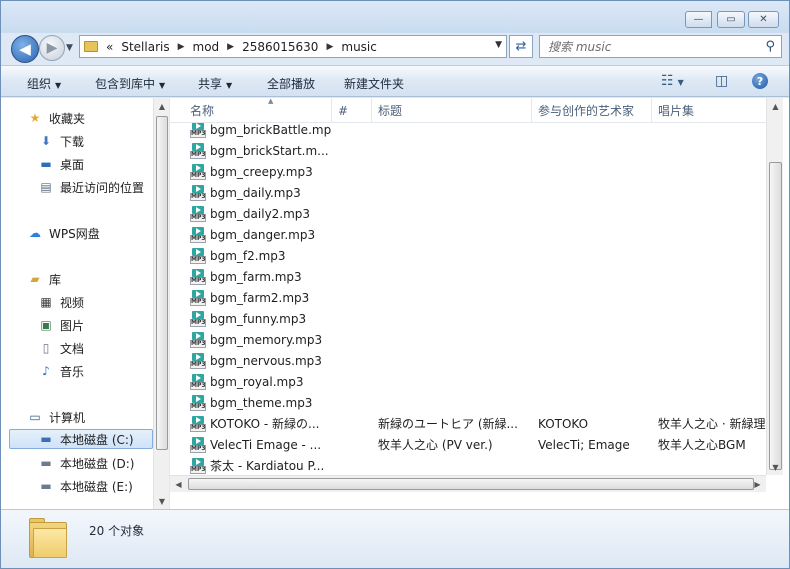 This screenshot has width=790, height=569. Describe the element at coordinates (72, 371) in the screenshot. I see `nav-music-label: 音乐` at that location.